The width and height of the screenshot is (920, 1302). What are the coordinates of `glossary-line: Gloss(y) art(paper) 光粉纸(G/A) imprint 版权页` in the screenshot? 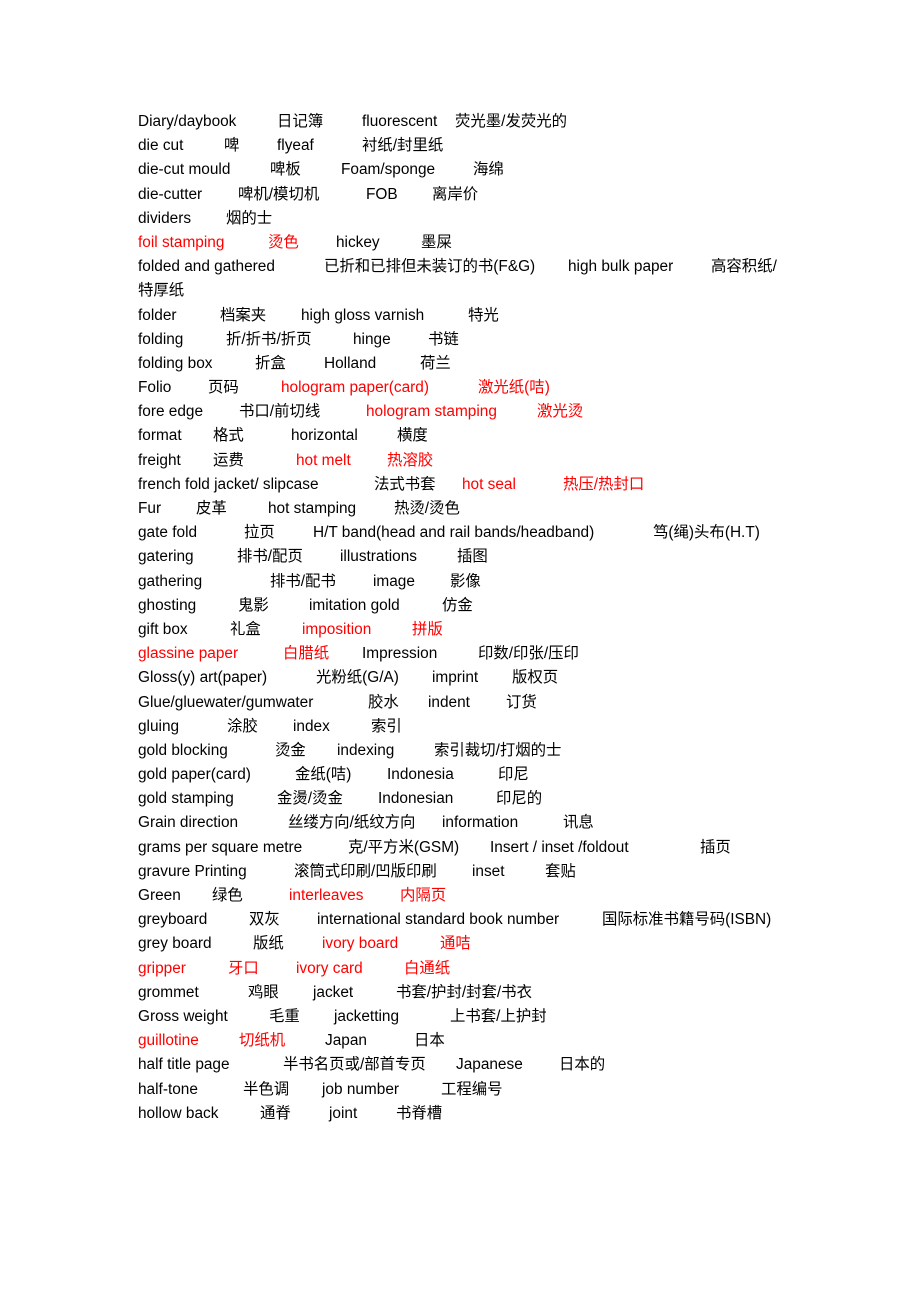 It's located at (460, 678).